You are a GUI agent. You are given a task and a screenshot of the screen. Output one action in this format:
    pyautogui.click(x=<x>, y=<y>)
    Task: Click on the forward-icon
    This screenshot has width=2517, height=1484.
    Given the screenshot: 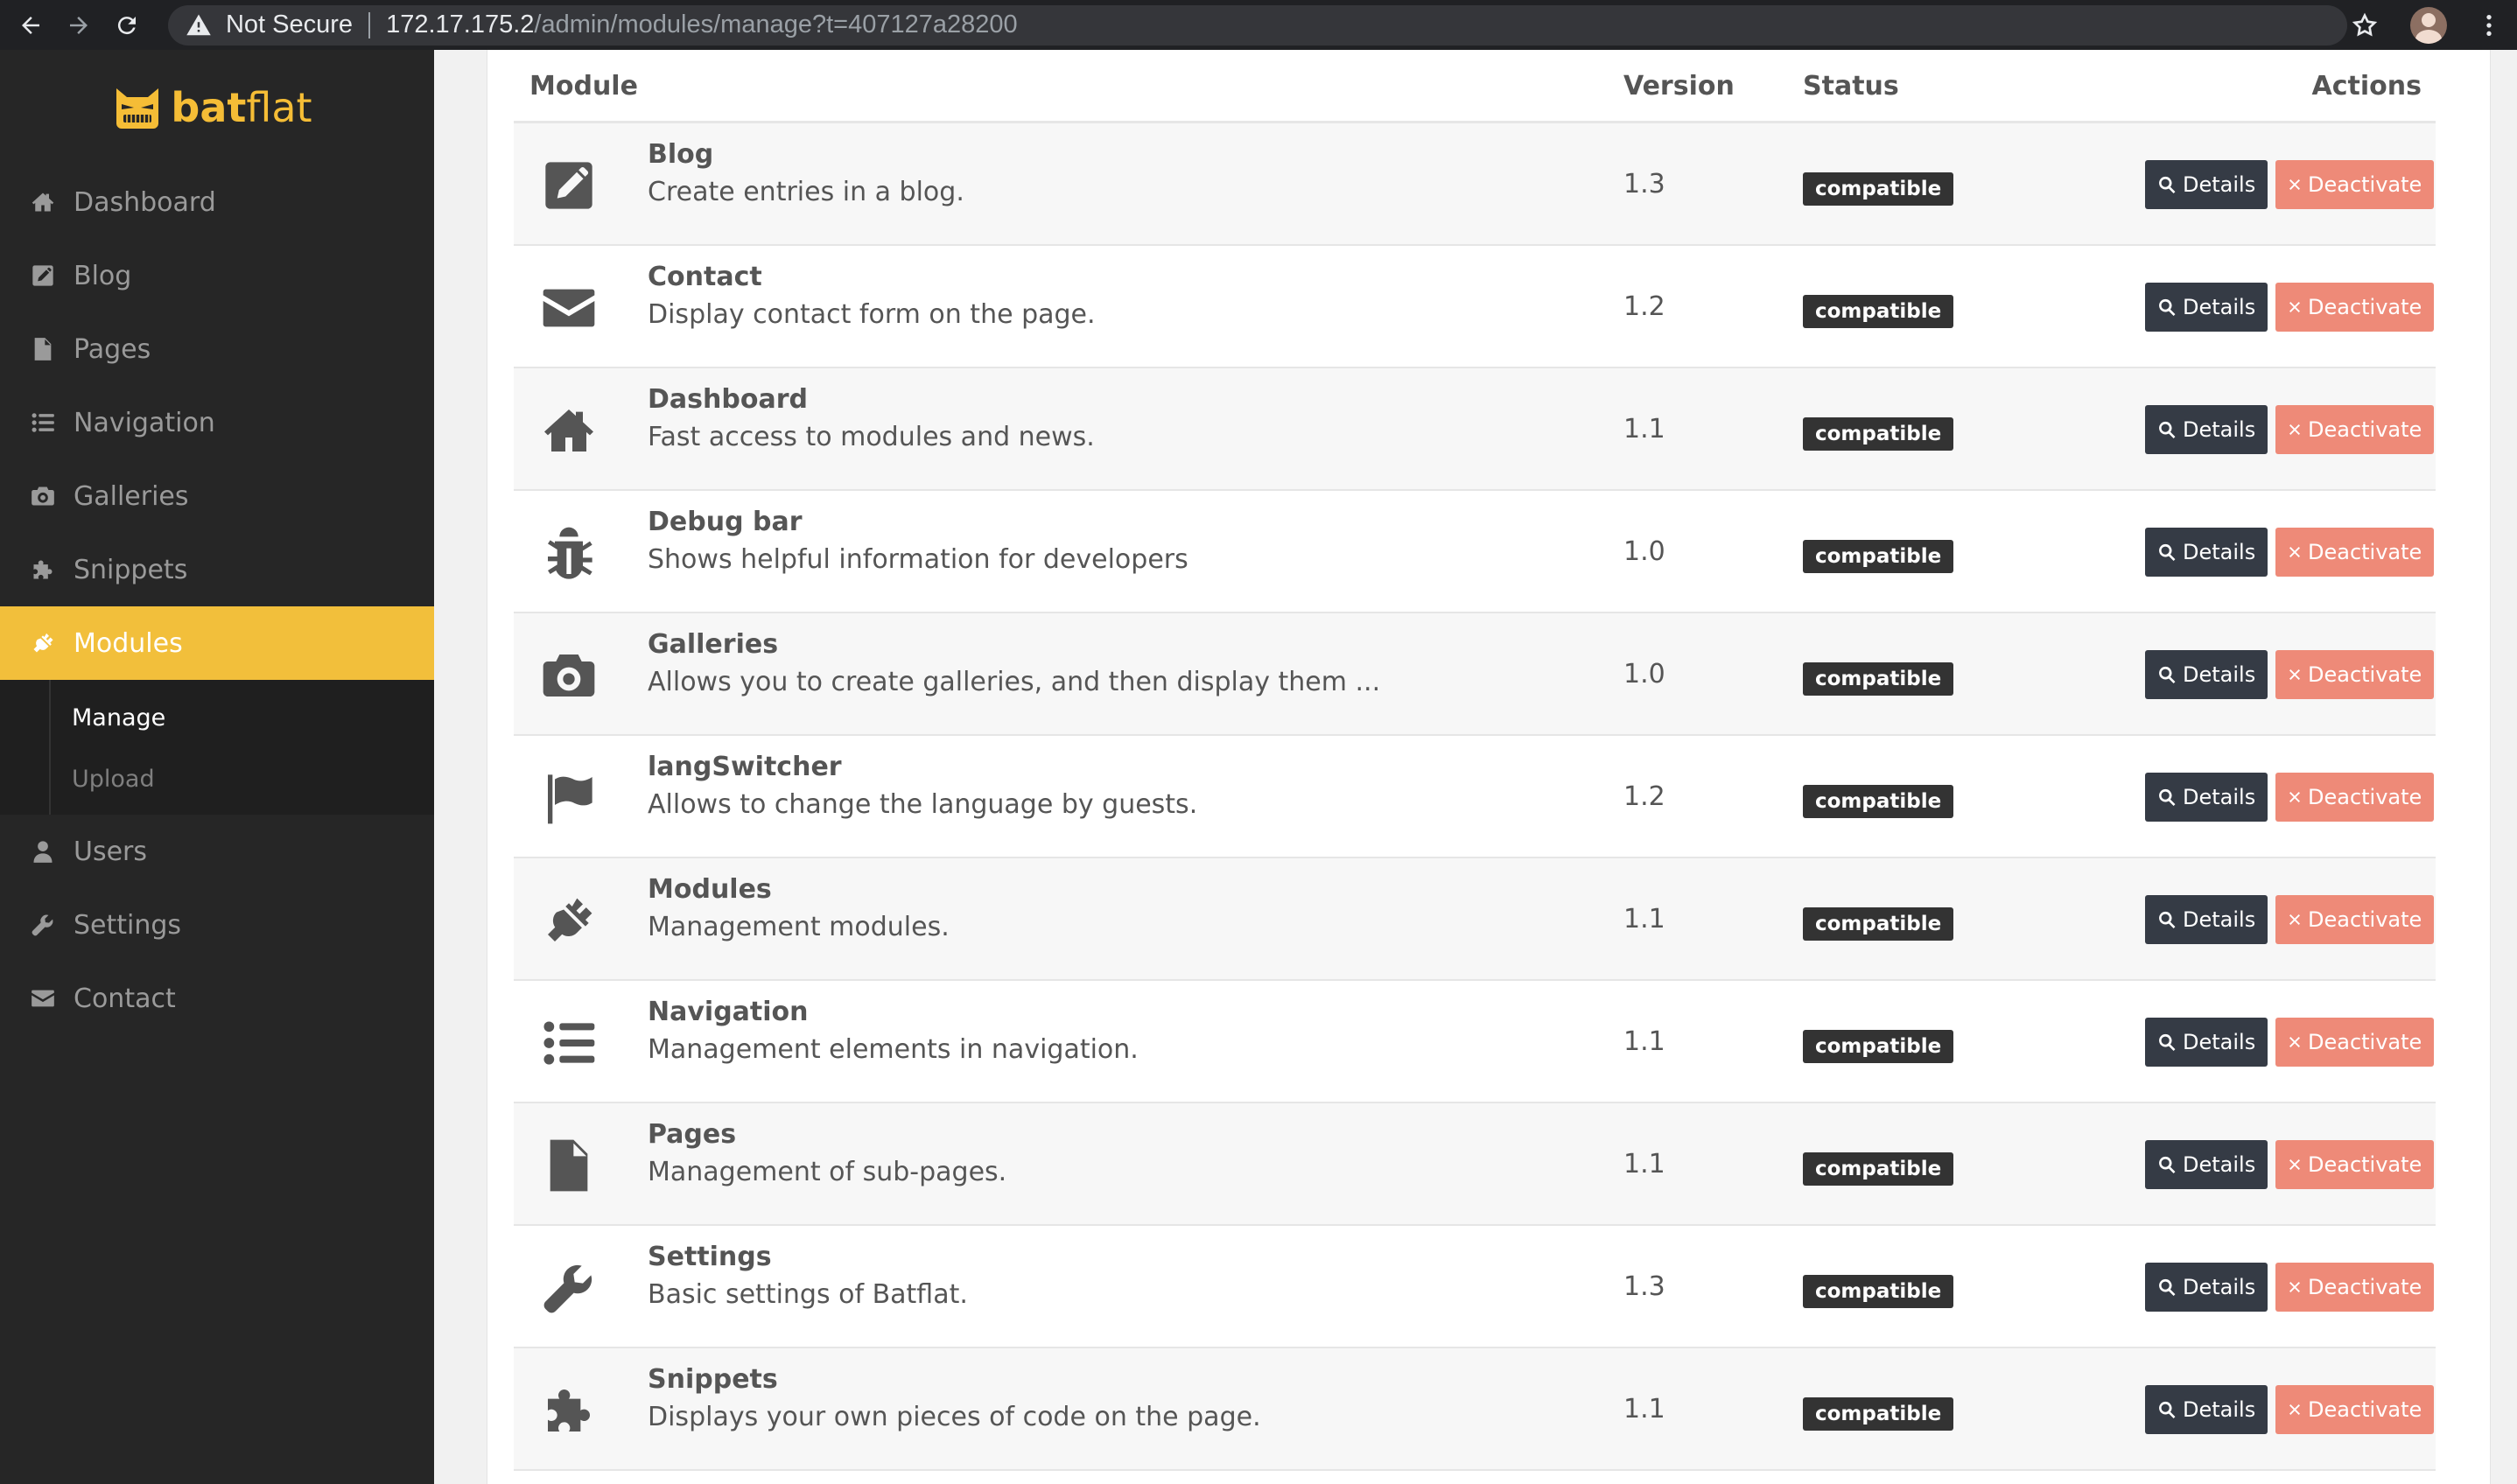 What is the action you would take?
    pyautogui.click(x=78, y=25)
    